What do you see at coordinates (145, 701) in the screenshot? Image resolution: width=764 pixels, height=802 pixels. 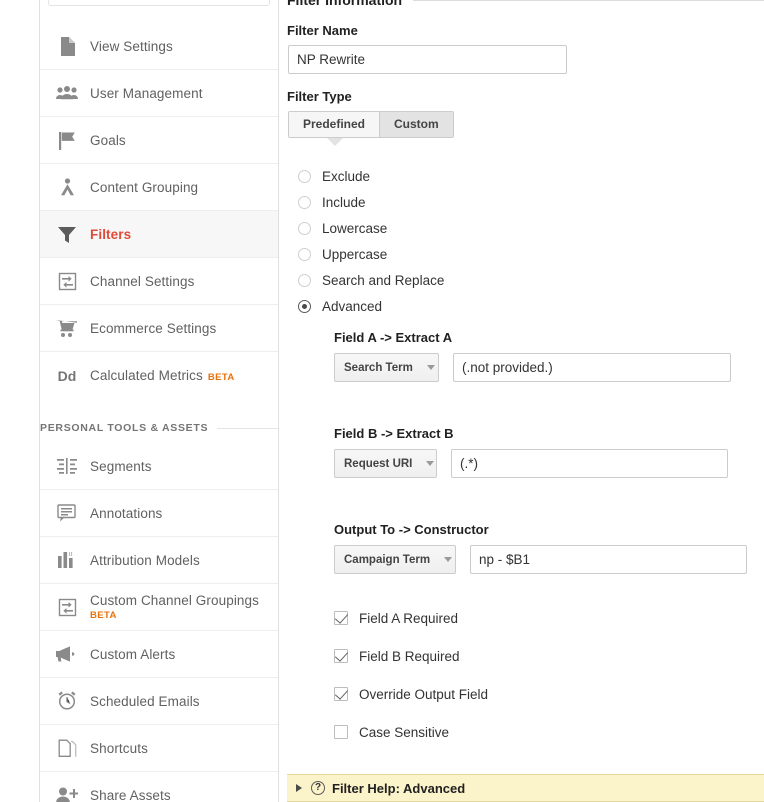 I see `sidebar-item-label: Scheduled Emails` at bounding box center [145, 701].